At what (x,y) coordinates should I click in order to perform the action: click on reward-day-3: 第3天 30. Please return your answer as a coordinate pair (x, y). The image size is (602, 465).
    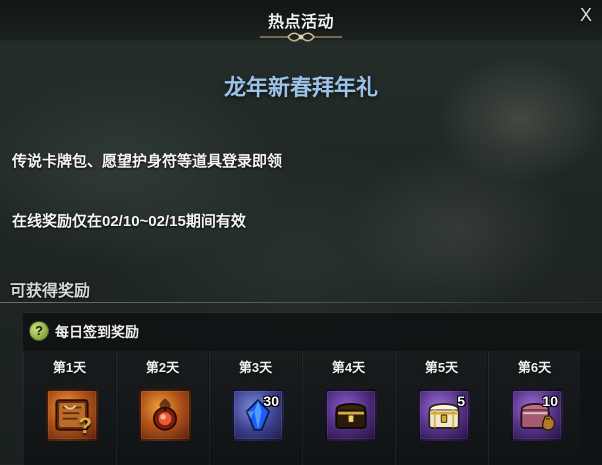
    Looking at the image, I should click on (255, 408).